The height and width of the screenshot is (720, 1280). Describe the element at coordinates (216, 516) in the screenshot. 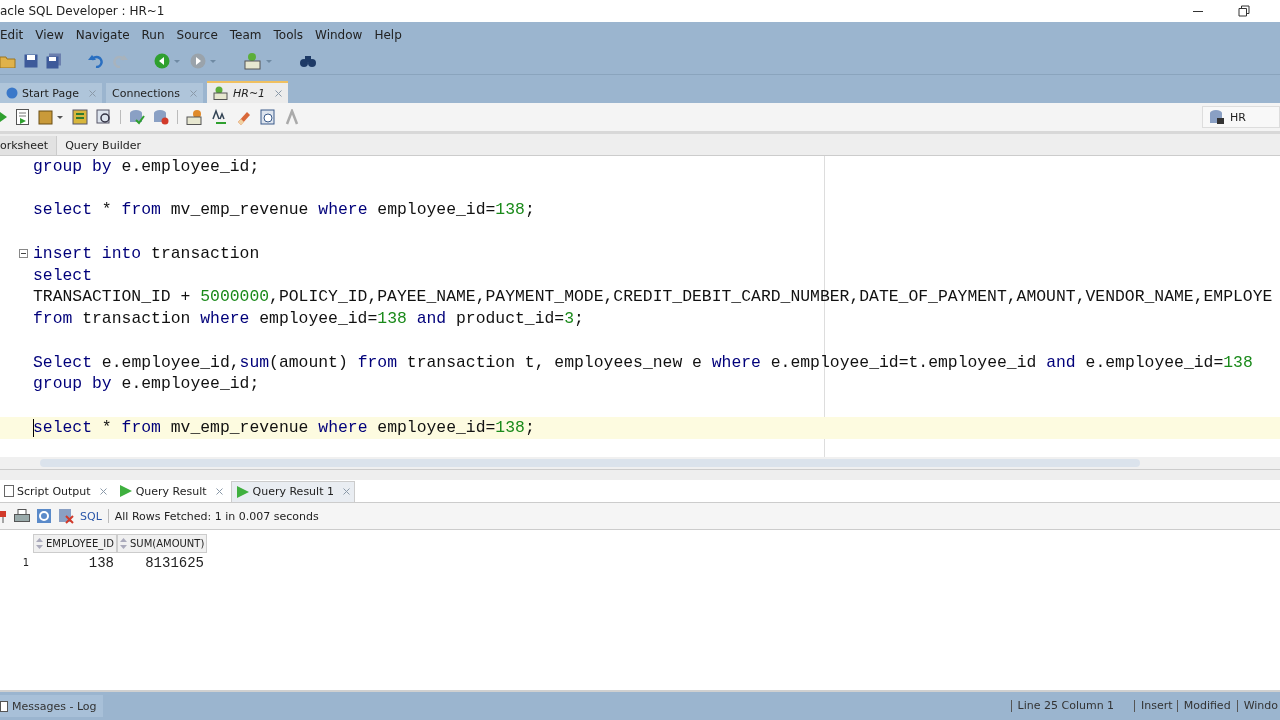

I see `fetch-status: All Rows Fetched: 1 in 0.007 seconds` at that location.